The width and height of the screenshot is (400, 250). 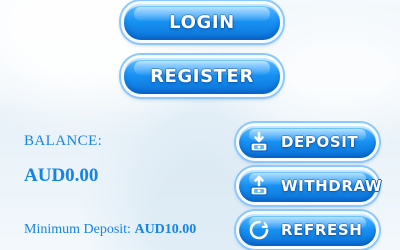 I want to click on refresh-button: REFRESH, so click(x=307, y=230).